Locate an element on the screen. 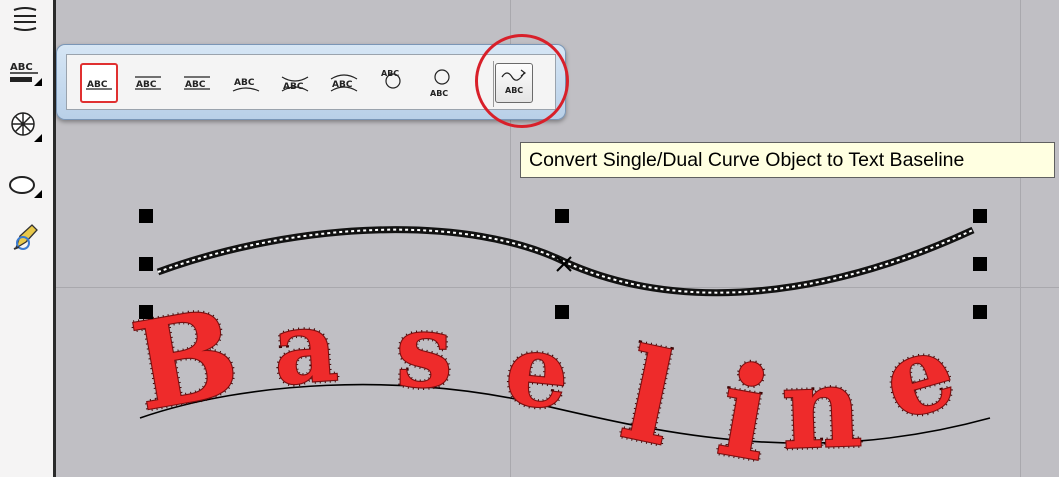 The width and height of the screenshot is (1059, 477). dual-line-baseline-button: ABC is located at coordinates (197, 83).